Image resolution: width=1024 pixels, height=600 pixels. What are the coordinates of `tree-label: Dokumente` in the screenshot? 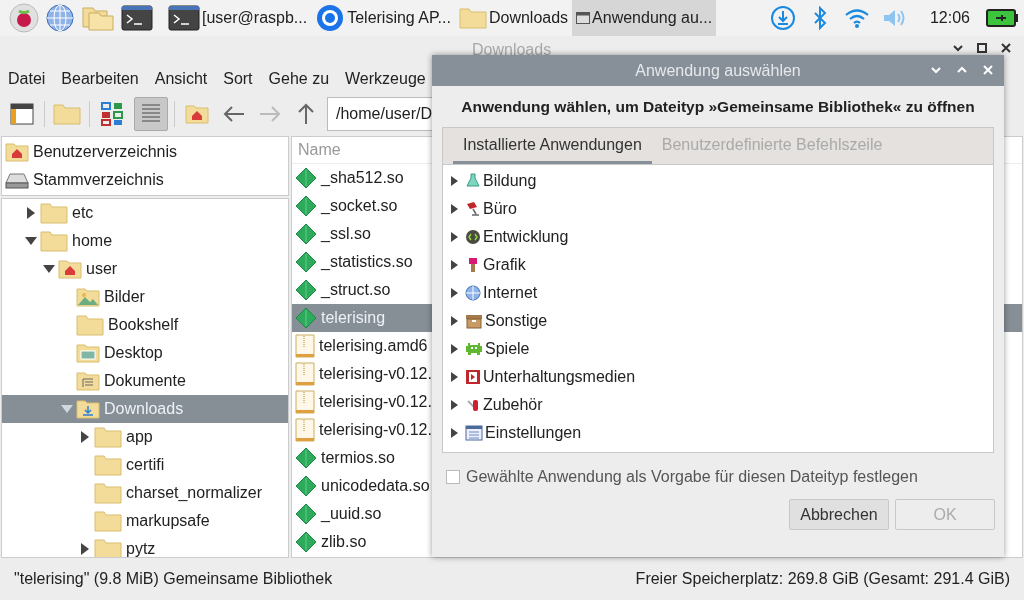 It's located at (145, 381).